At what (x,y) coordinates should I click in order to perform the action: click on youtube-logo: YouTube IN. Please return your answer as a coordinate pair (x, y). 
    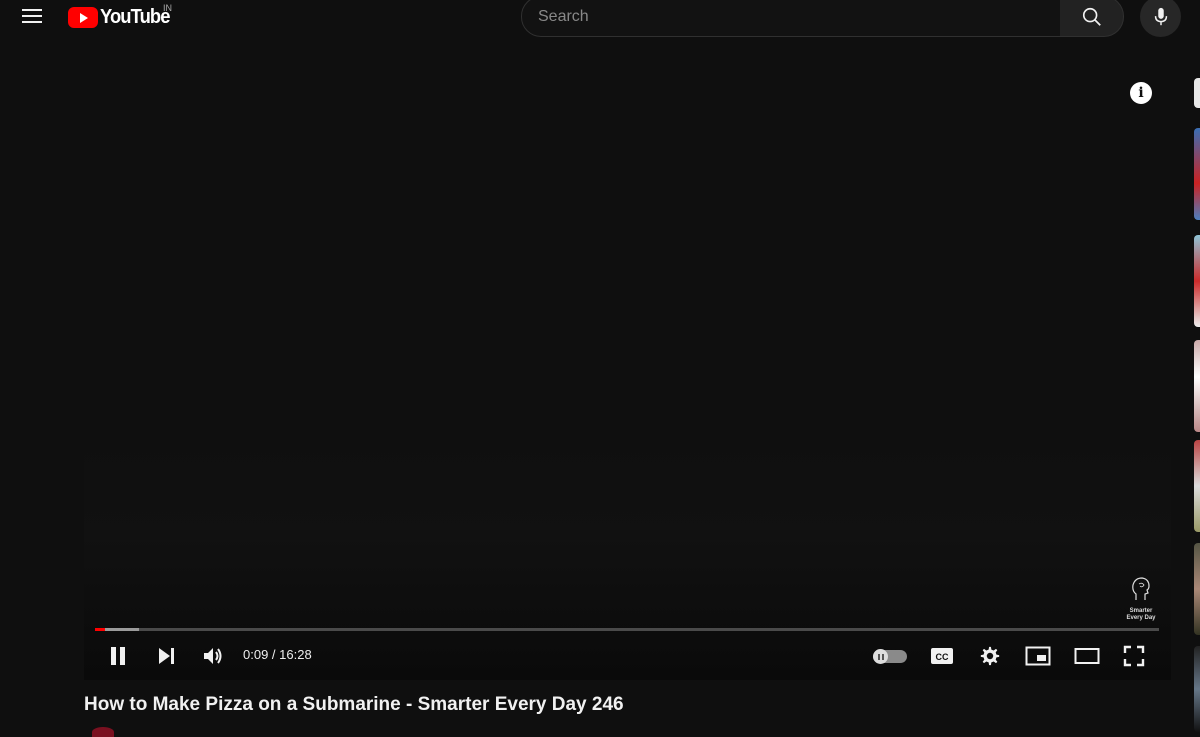
    Looking at the image, I should click on (122, 16).